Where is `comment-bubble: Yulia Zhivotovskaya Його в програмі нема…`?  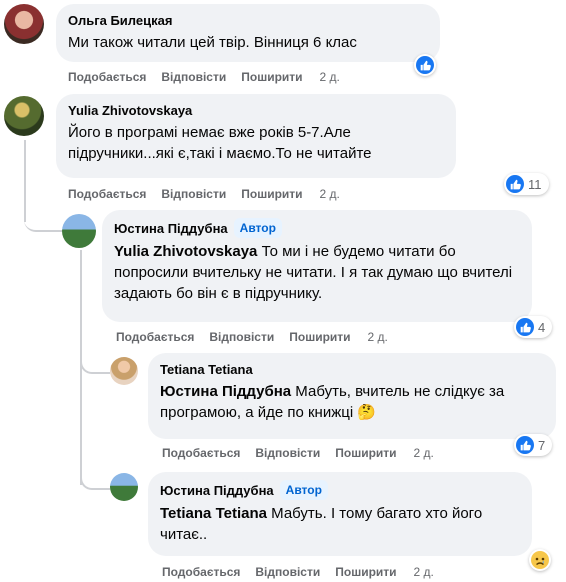 comment-bubble: Yulia Zhivotovskaya Його в програмі нема… is located at coordinates (256, 136).